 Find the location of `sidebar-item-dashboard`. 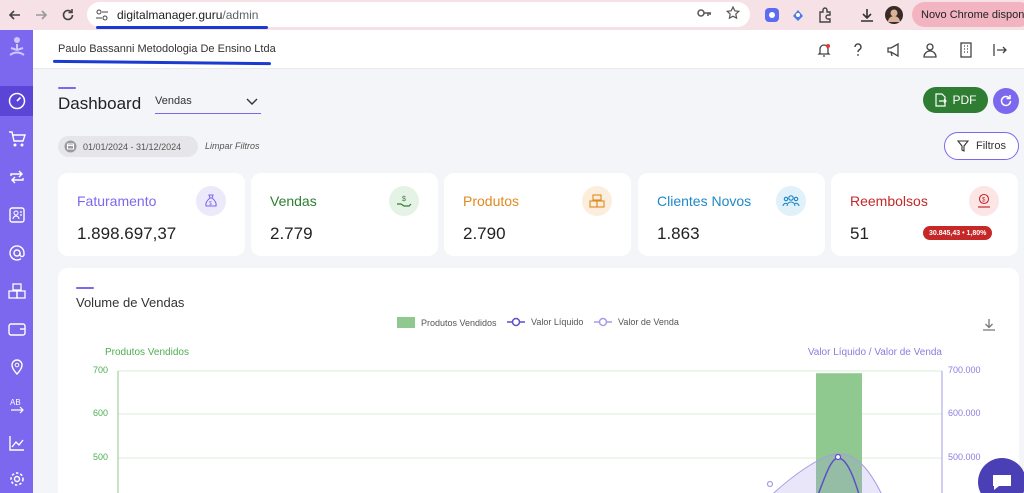

sidebar-item-dashboard is located at coordinates (16, 101).